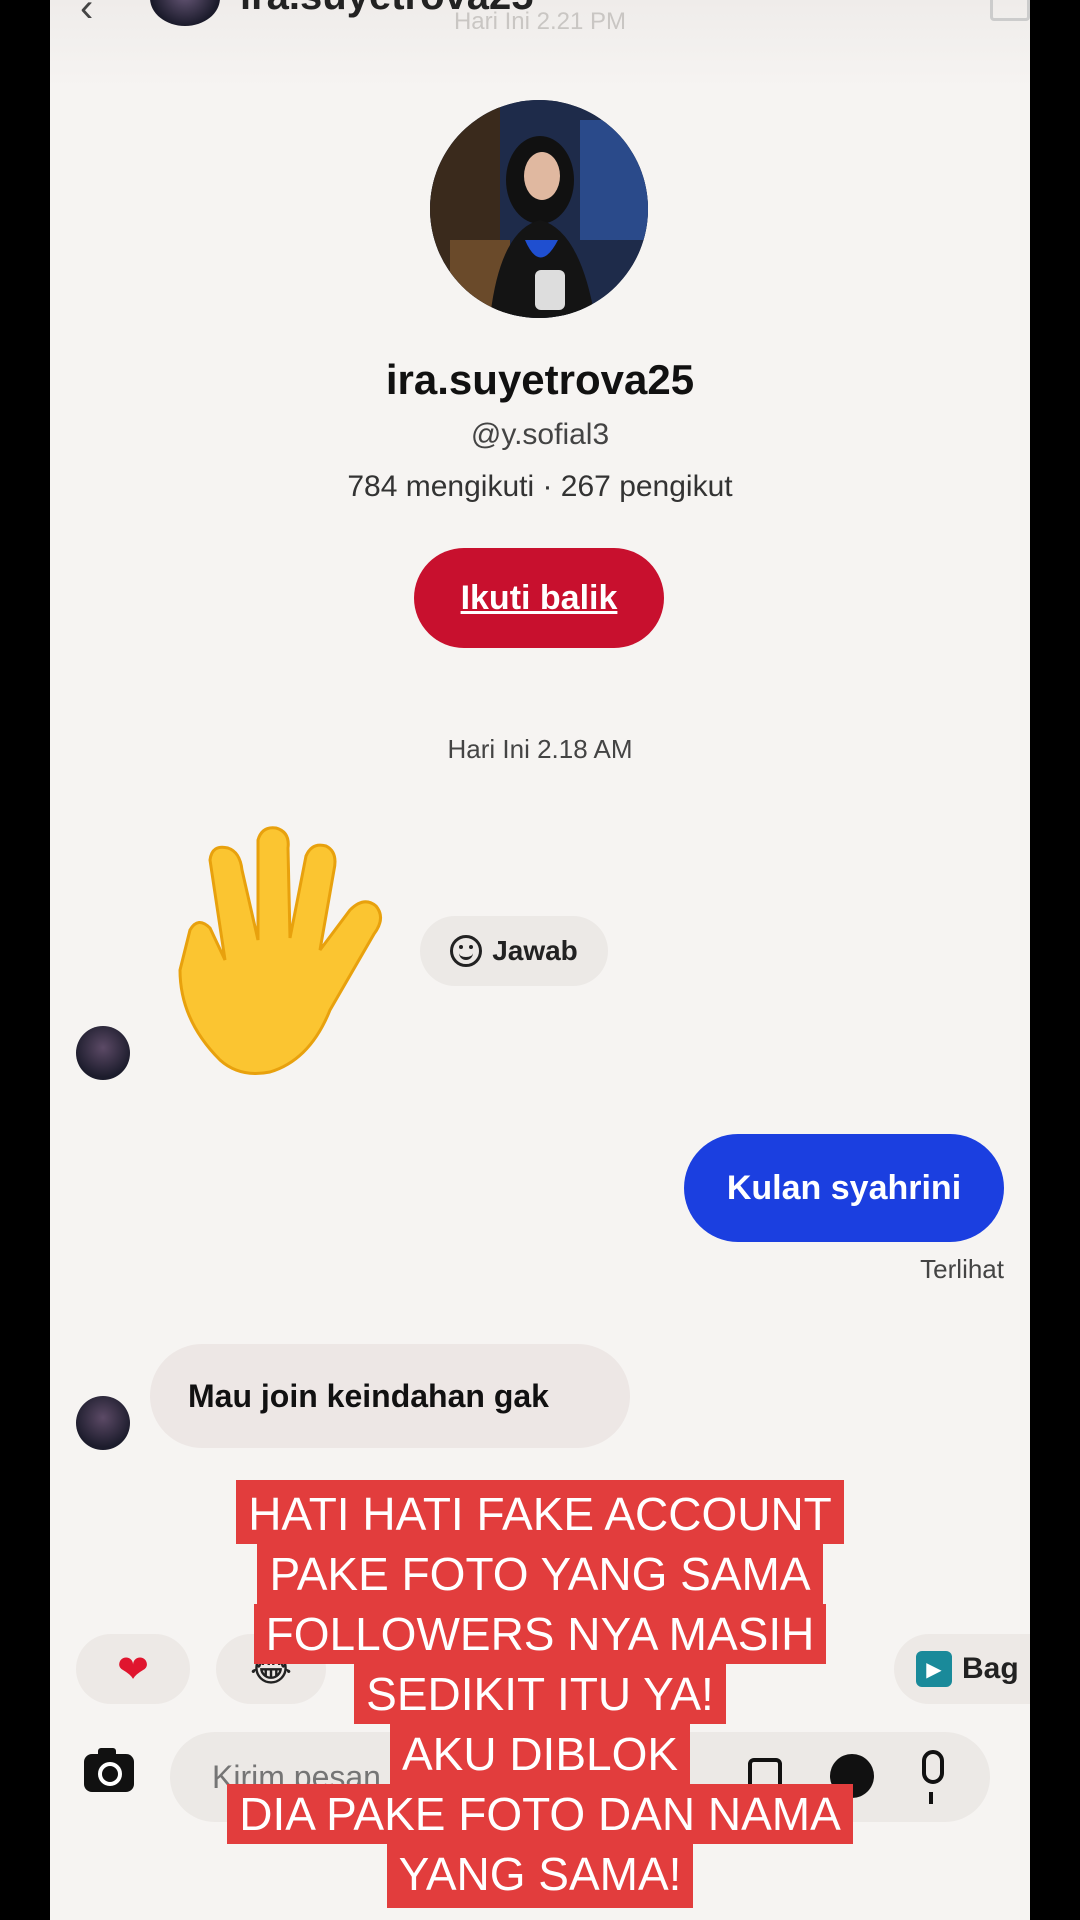  Describe the element at coordinates (1010, 10) in the screenshot. I see `flag-icon` at that location.